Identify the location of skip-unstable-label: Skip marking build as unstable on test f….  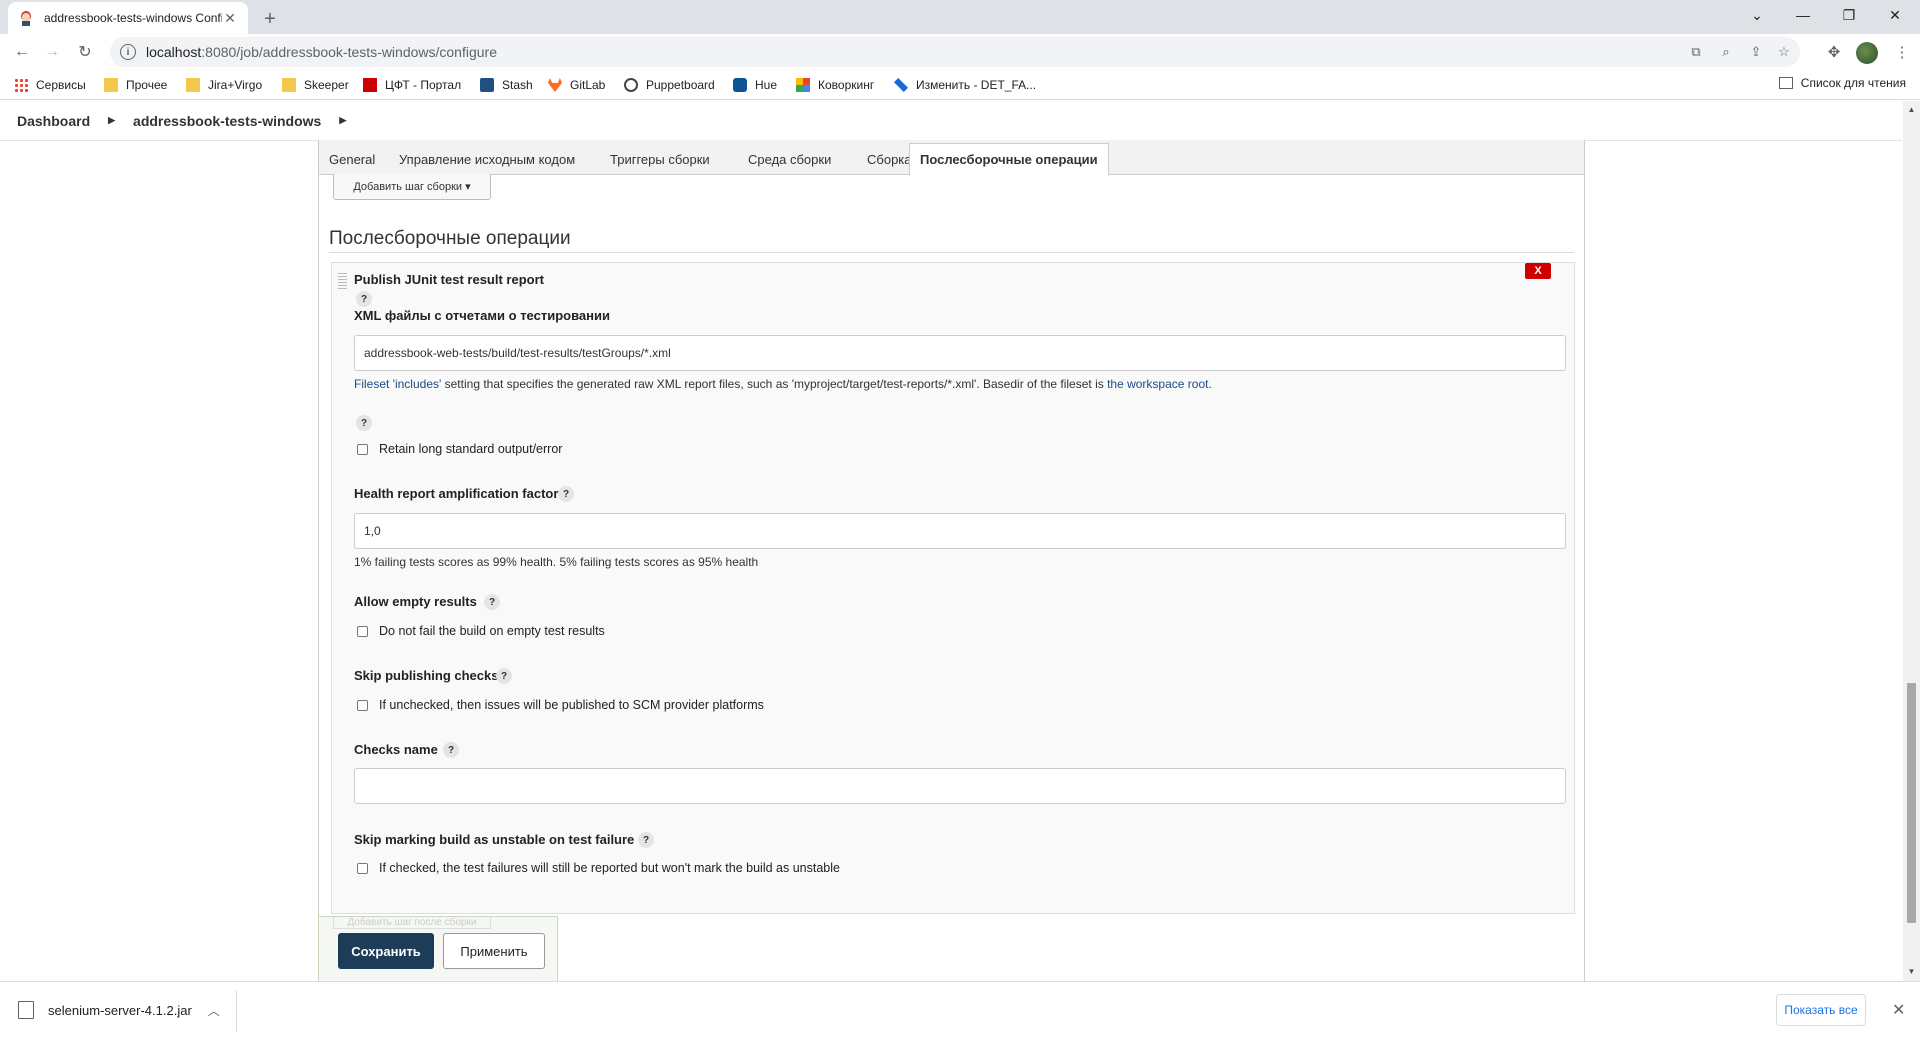
(494, 839).